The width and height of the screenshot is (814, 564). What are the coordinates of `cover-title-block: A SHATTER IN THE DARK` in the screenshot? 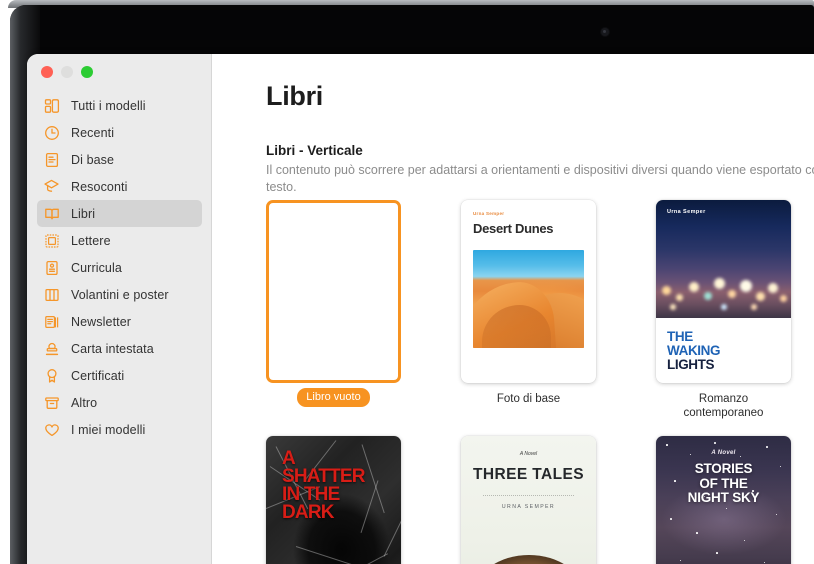 It's located at (336, 486).